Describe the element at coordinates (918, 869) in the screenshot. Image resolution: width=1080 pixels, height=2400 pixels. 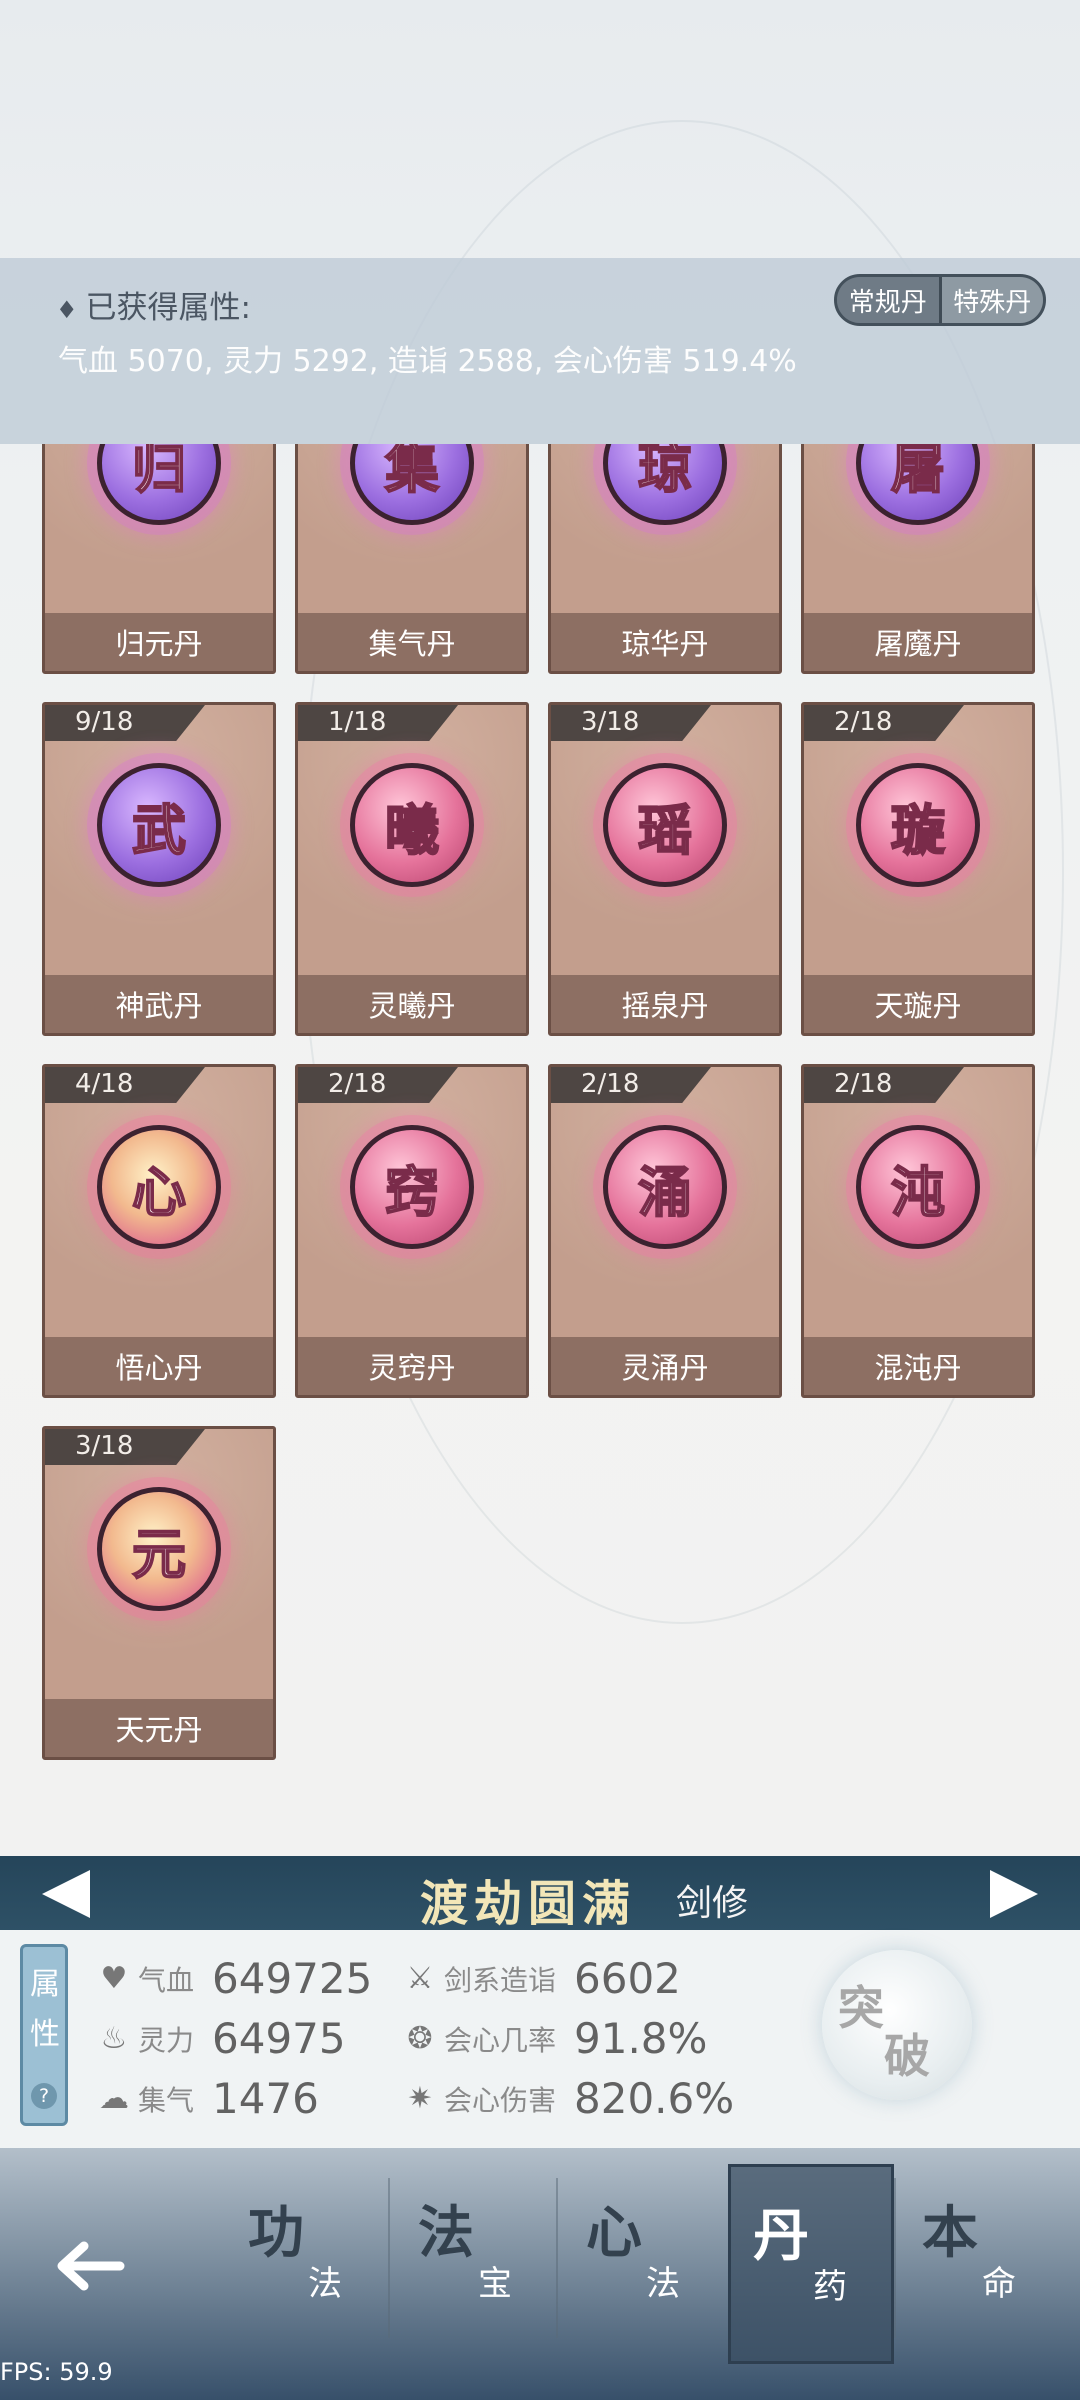
I see `pill-card: 2/18 璇天璇丹` at that location.